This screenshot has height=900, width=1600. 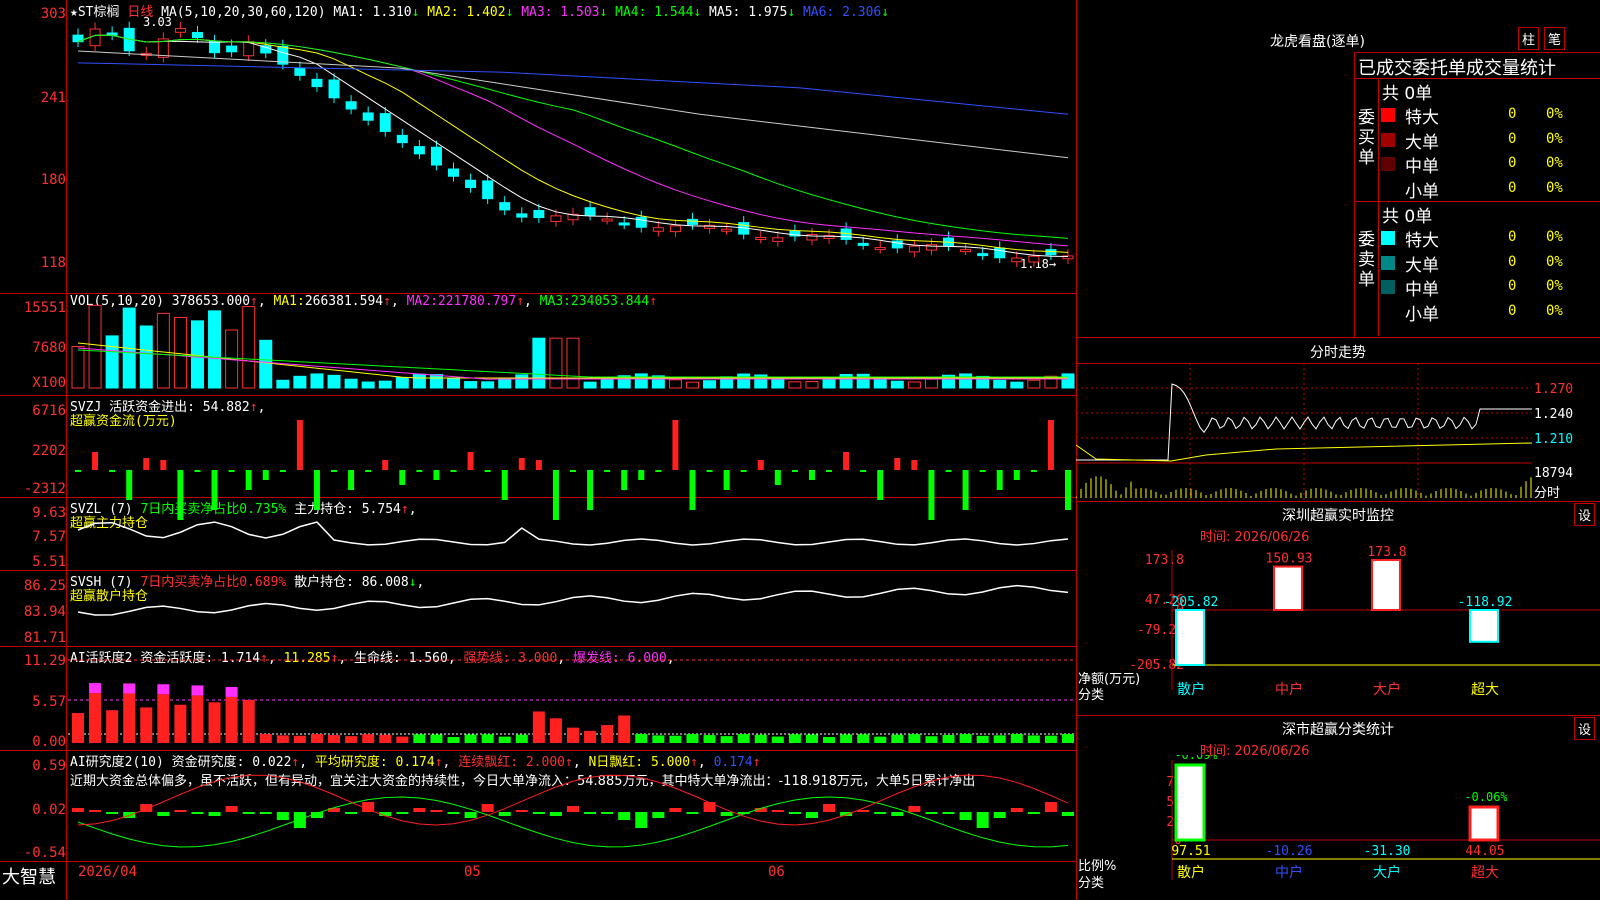 What do you see at coordinates (1338, 337) in the screenshot?
I see `divider` at bounding box center [1338, 337].